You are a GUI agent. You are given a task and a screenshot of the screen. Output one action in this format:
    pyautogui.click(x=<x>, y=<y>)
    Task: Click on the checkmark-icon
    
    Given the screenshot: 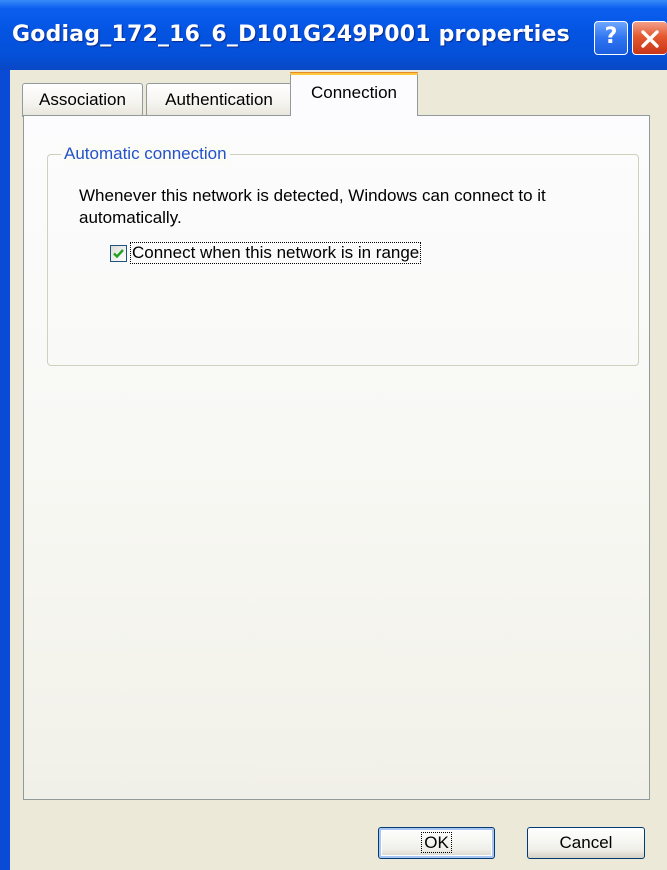 What is the action you would take?
    pyautogui.click(x=118, y=253)
    